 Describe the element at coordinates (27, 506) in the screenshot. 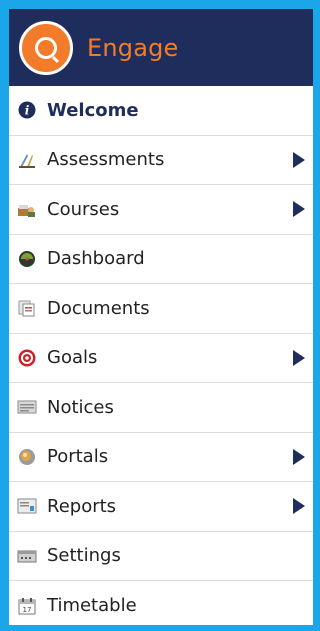

I see `reports-icon` at that location.